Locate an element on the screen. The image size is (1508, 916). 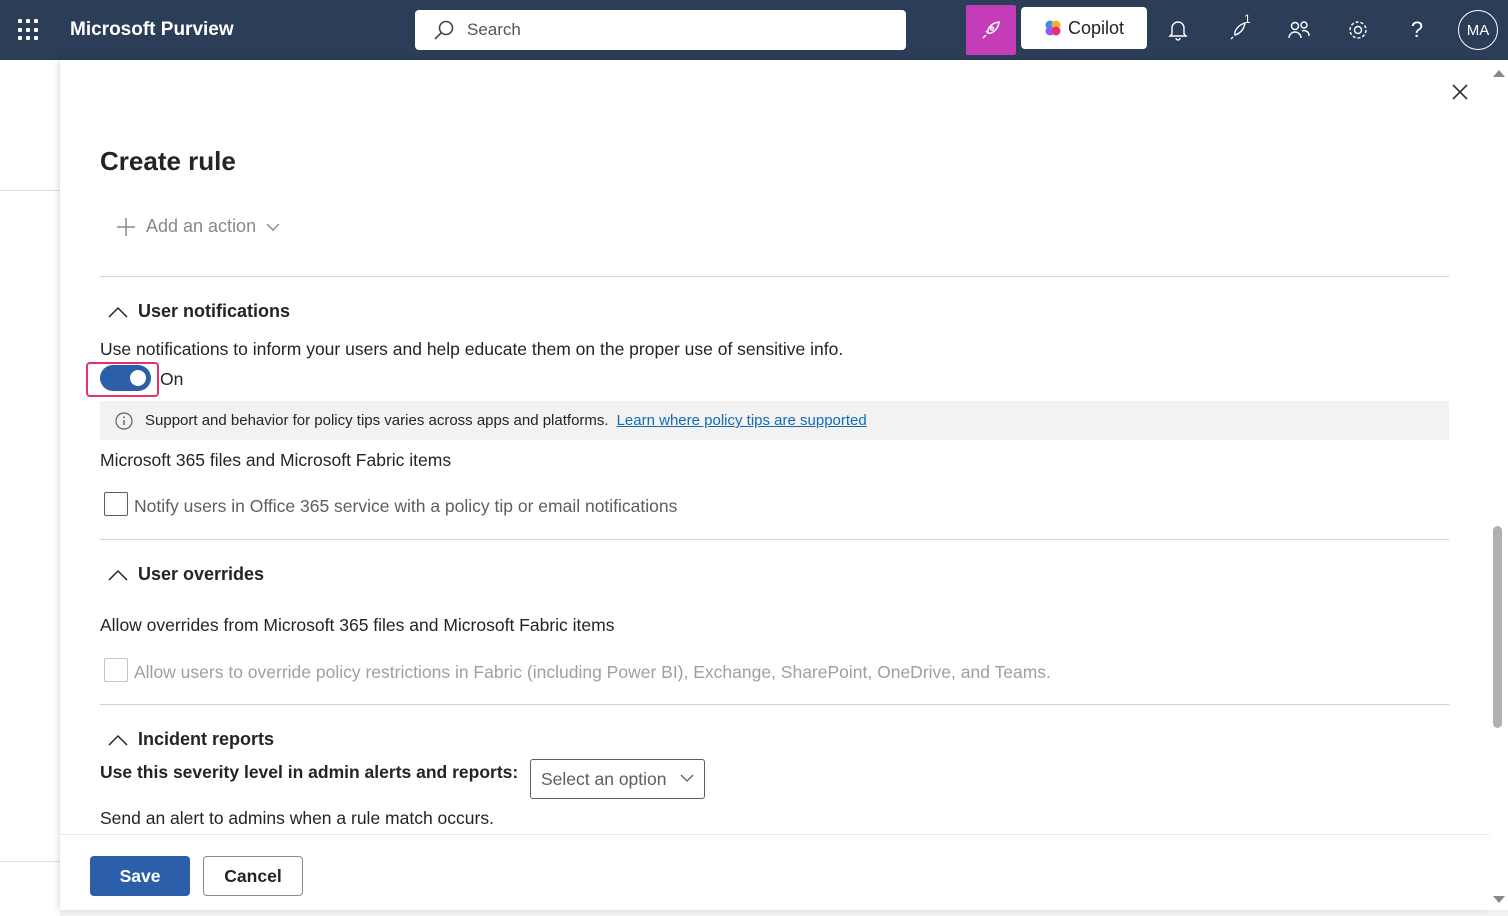
rocket-button is located at coordinates (991, 30).